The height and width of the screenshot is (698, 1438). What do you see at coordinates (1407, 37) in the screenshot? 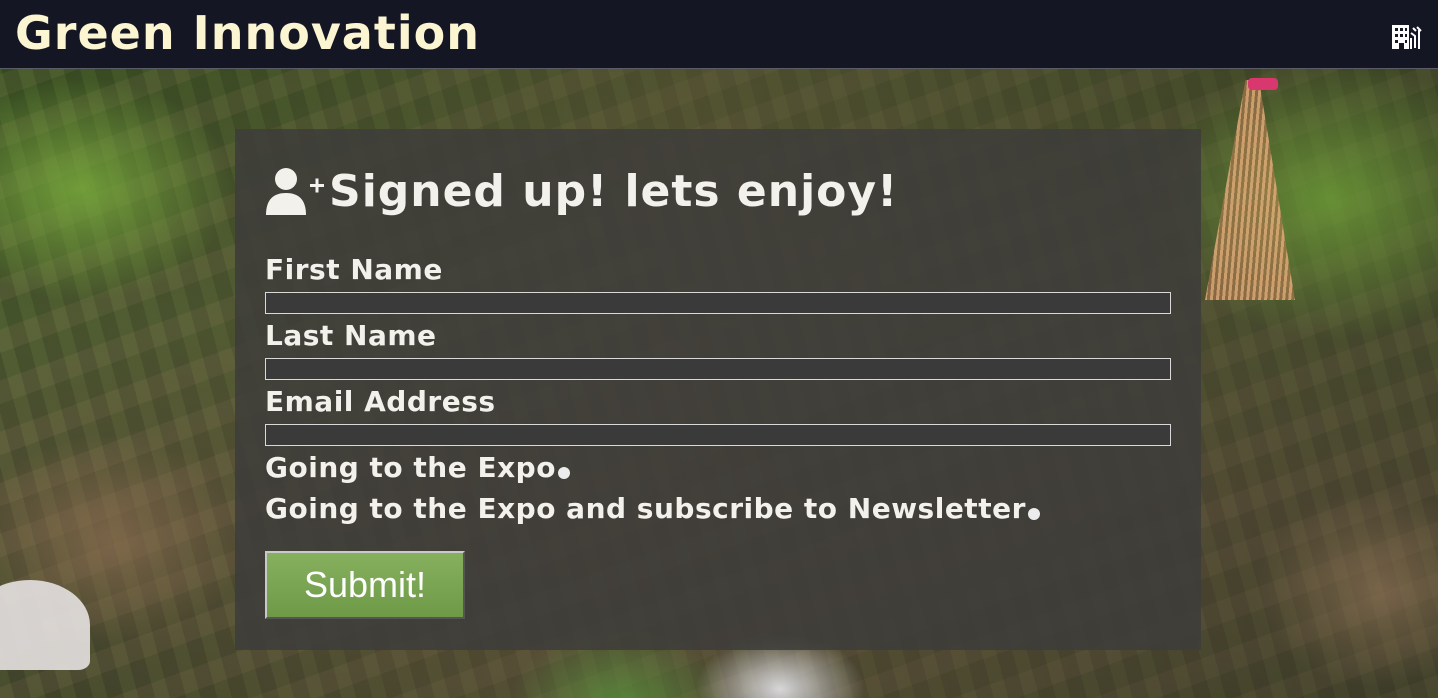
I see `building-icon` at bounding box center [1407, 37].